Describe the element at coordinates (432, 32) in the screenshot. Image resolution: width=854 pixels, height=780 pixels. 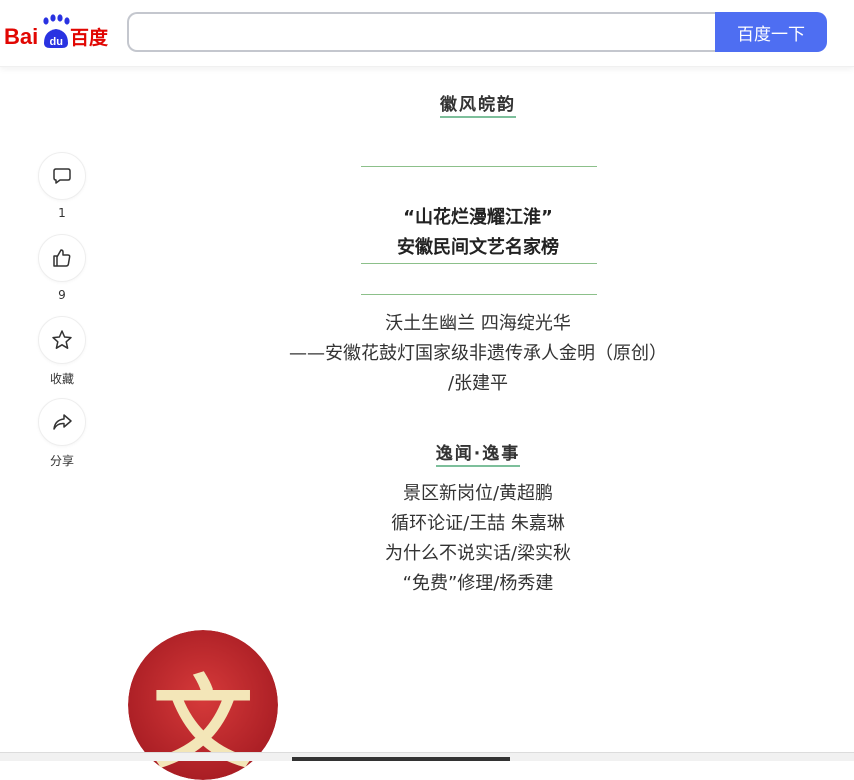
I see `search-input` at that location.